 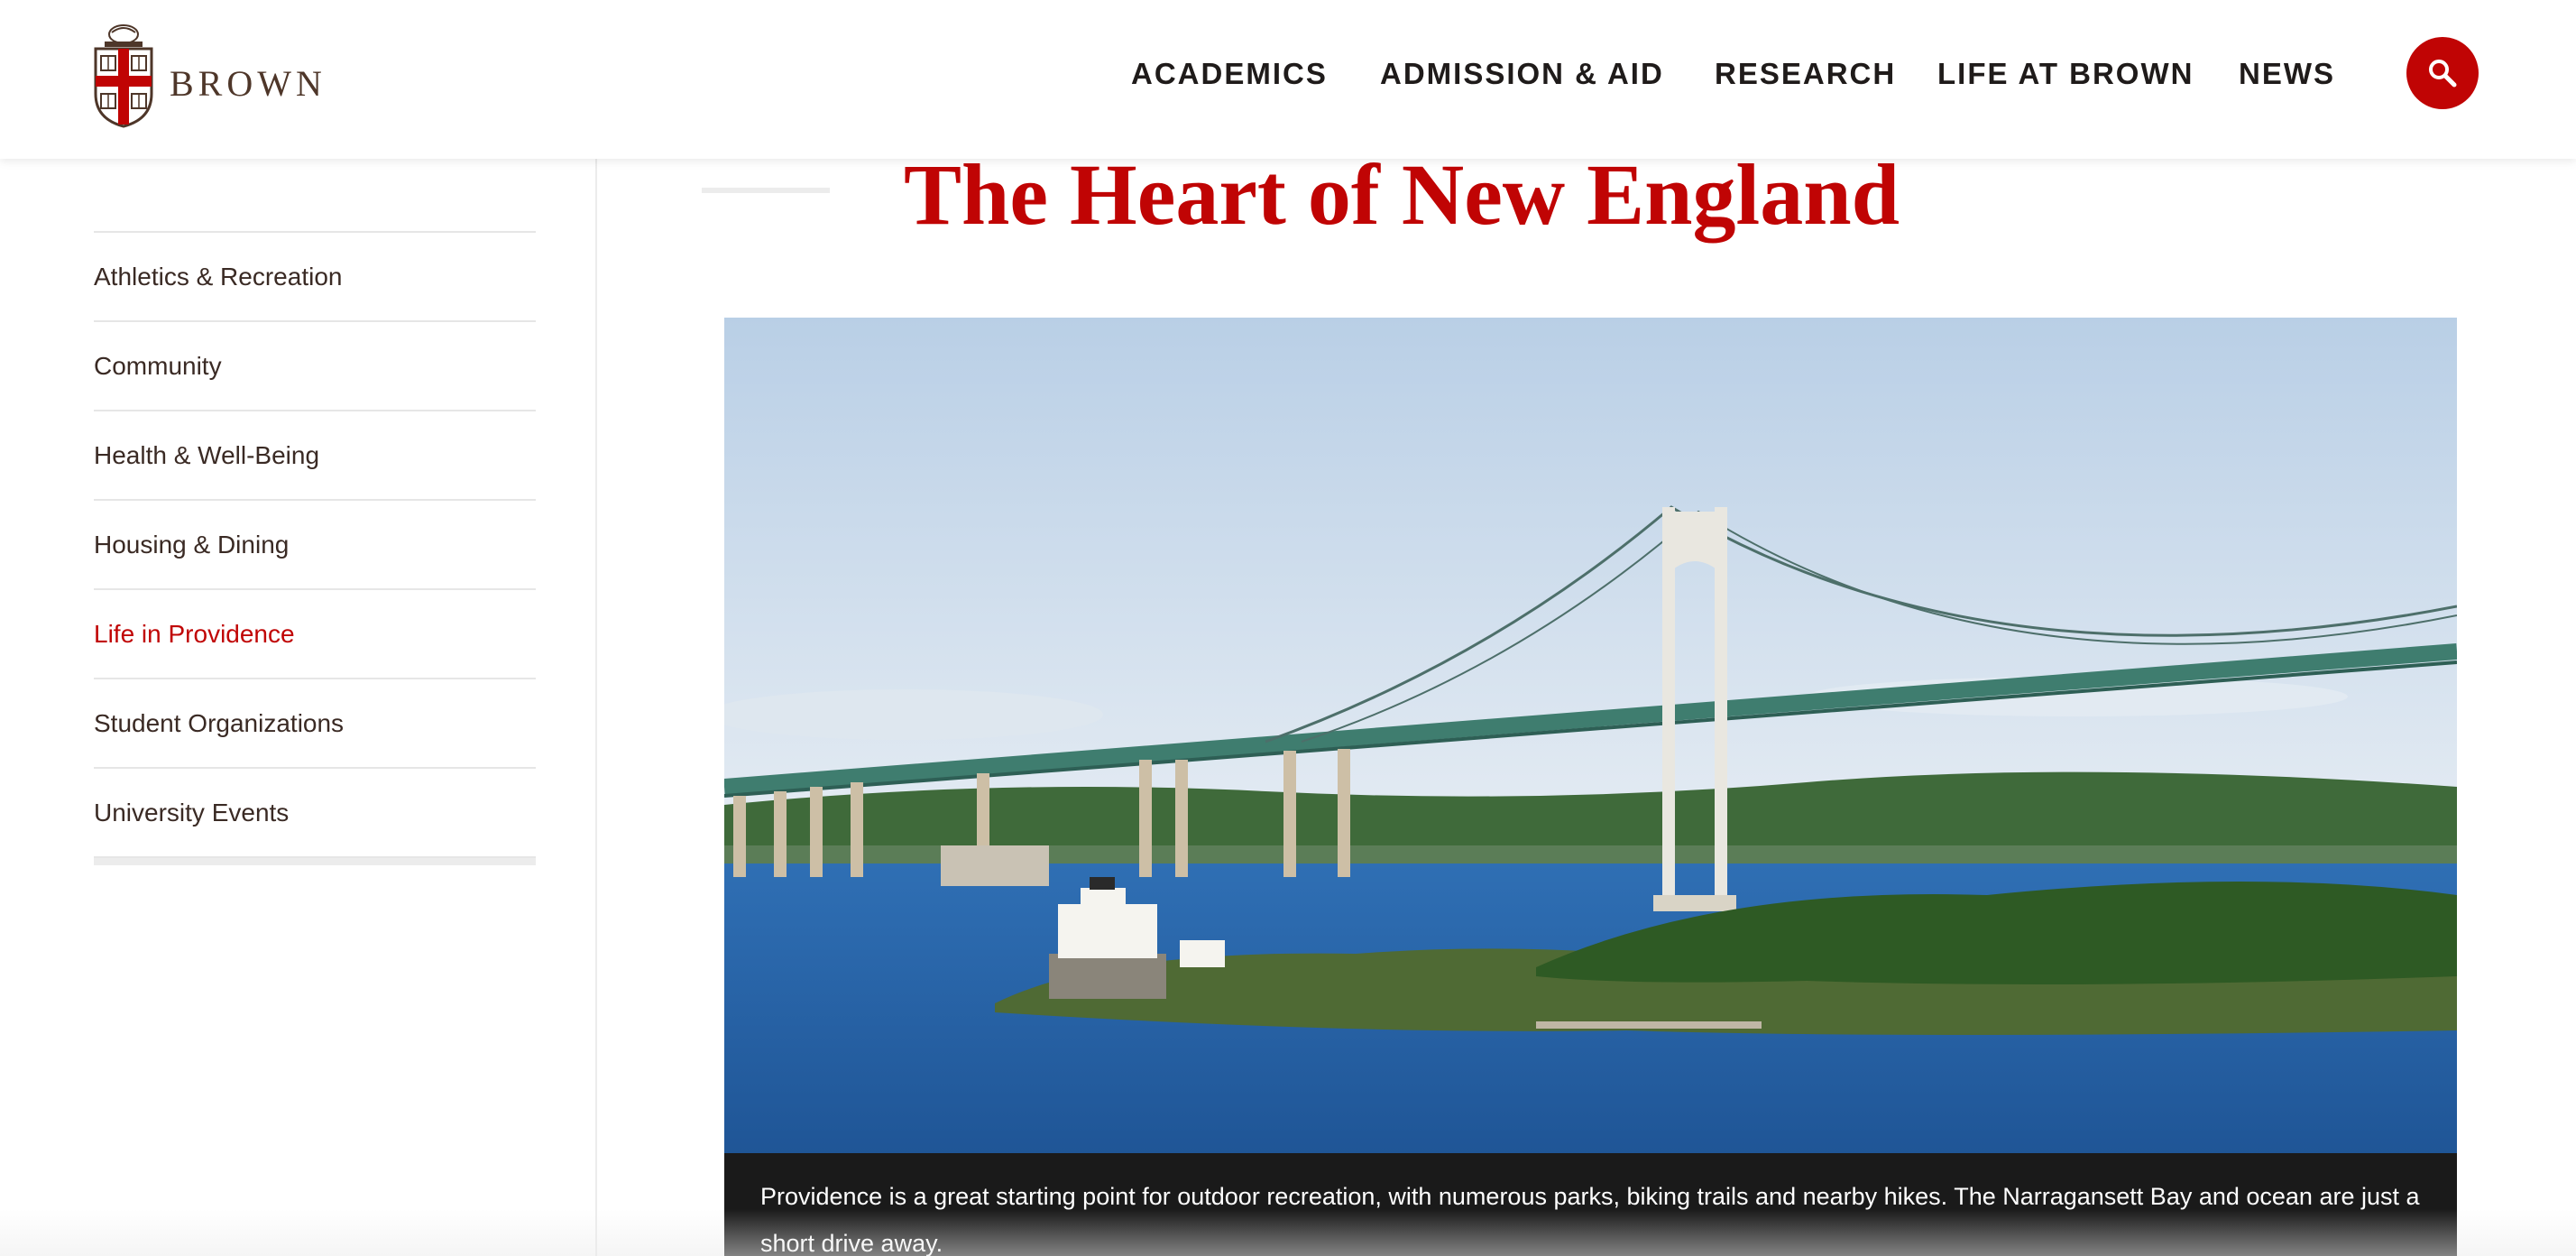 I want to click on sidebar-item-health-well-being: Health & Well-Being, so click(x=315, y=456).